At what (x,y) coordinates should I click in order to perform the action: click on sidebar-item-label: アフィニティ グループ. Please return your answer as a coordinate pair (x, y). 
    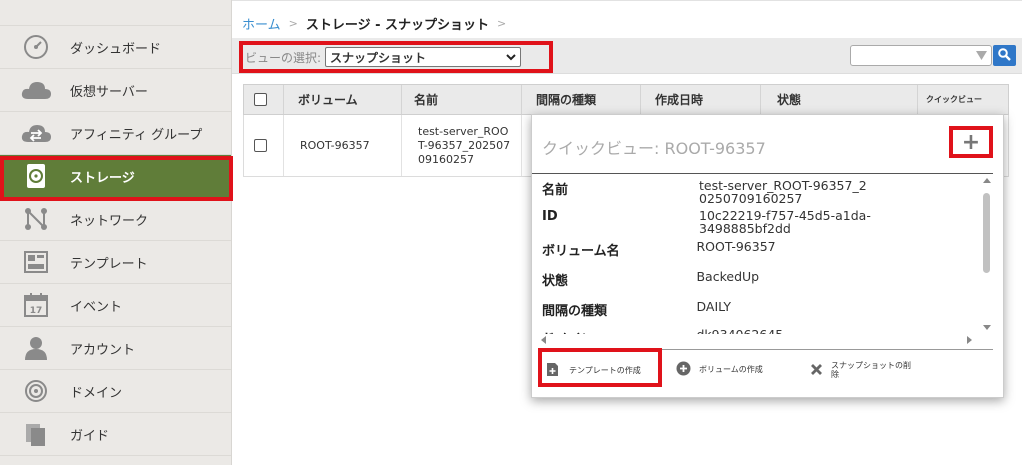
    Looking at the image, I should click on (136, 135).